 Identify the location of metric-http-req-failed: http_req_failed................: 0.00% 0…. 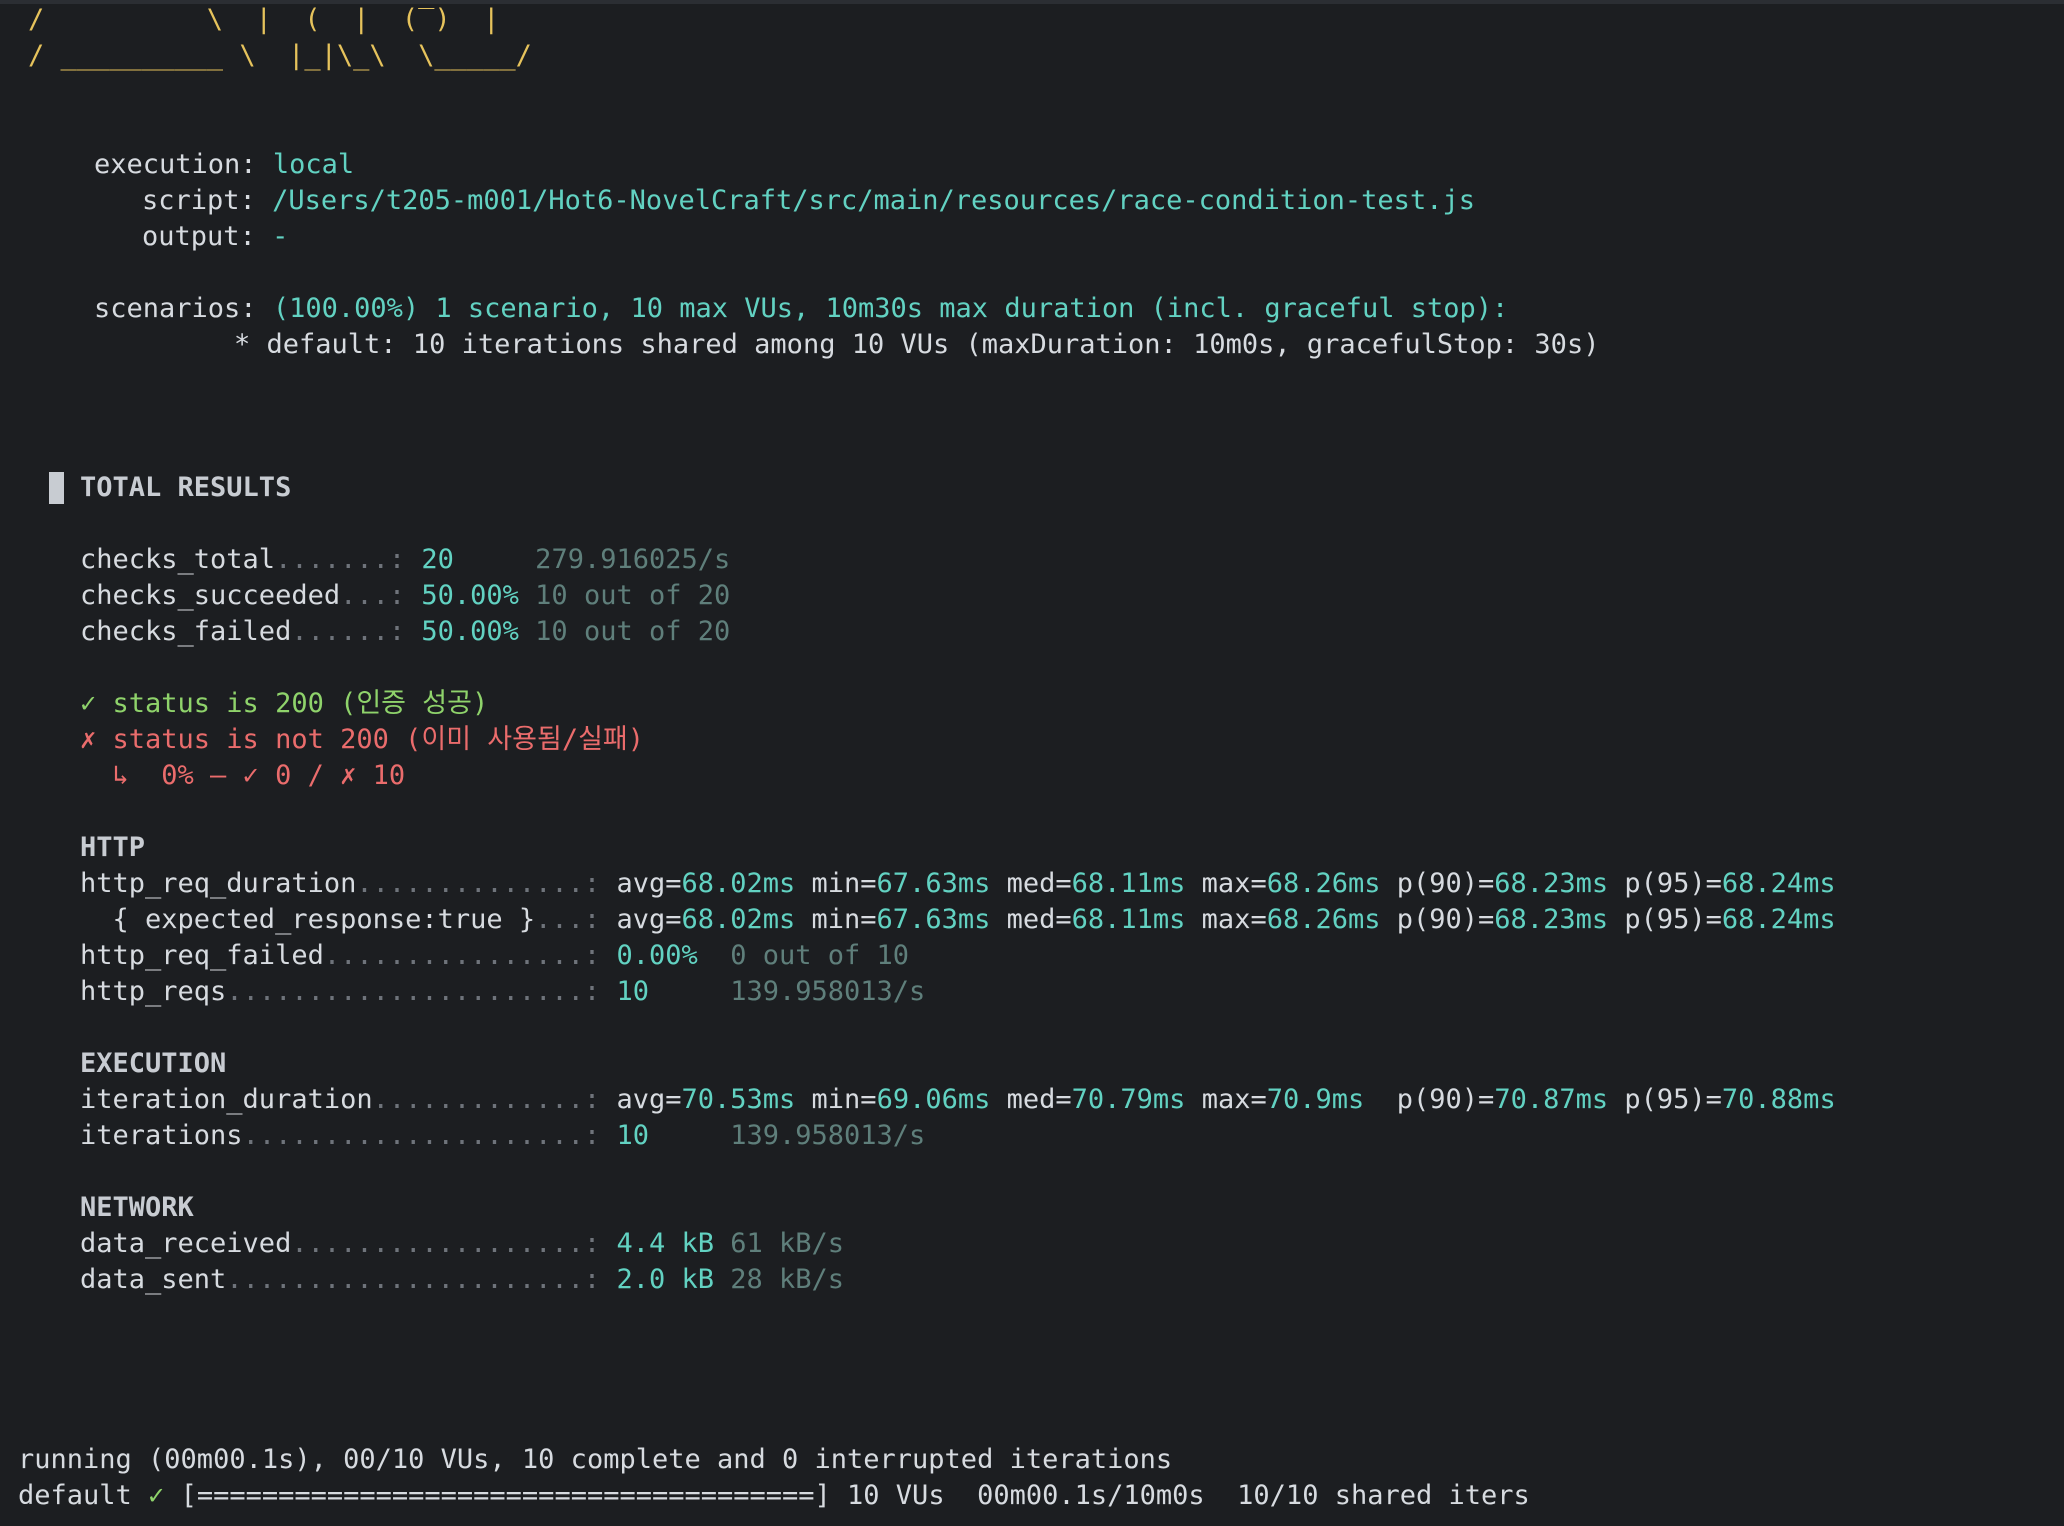
(494, 956).